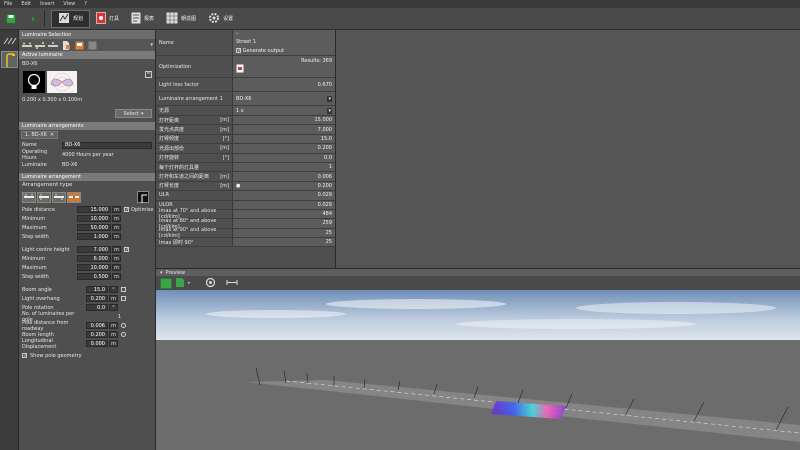 This screenshot has width=800, height=450. What do you see at coordinates (74, 197) in the screenshot?
I see `arrangement-central-button` at bounding box center [74, 197].